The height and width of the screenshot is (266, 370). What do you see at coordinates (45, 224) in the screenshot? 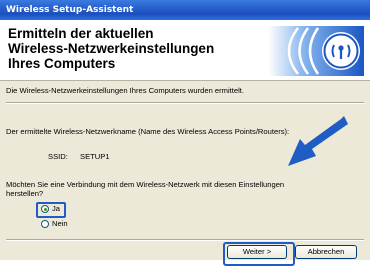
I see `radio-nein` at bounding box center [45, 224].